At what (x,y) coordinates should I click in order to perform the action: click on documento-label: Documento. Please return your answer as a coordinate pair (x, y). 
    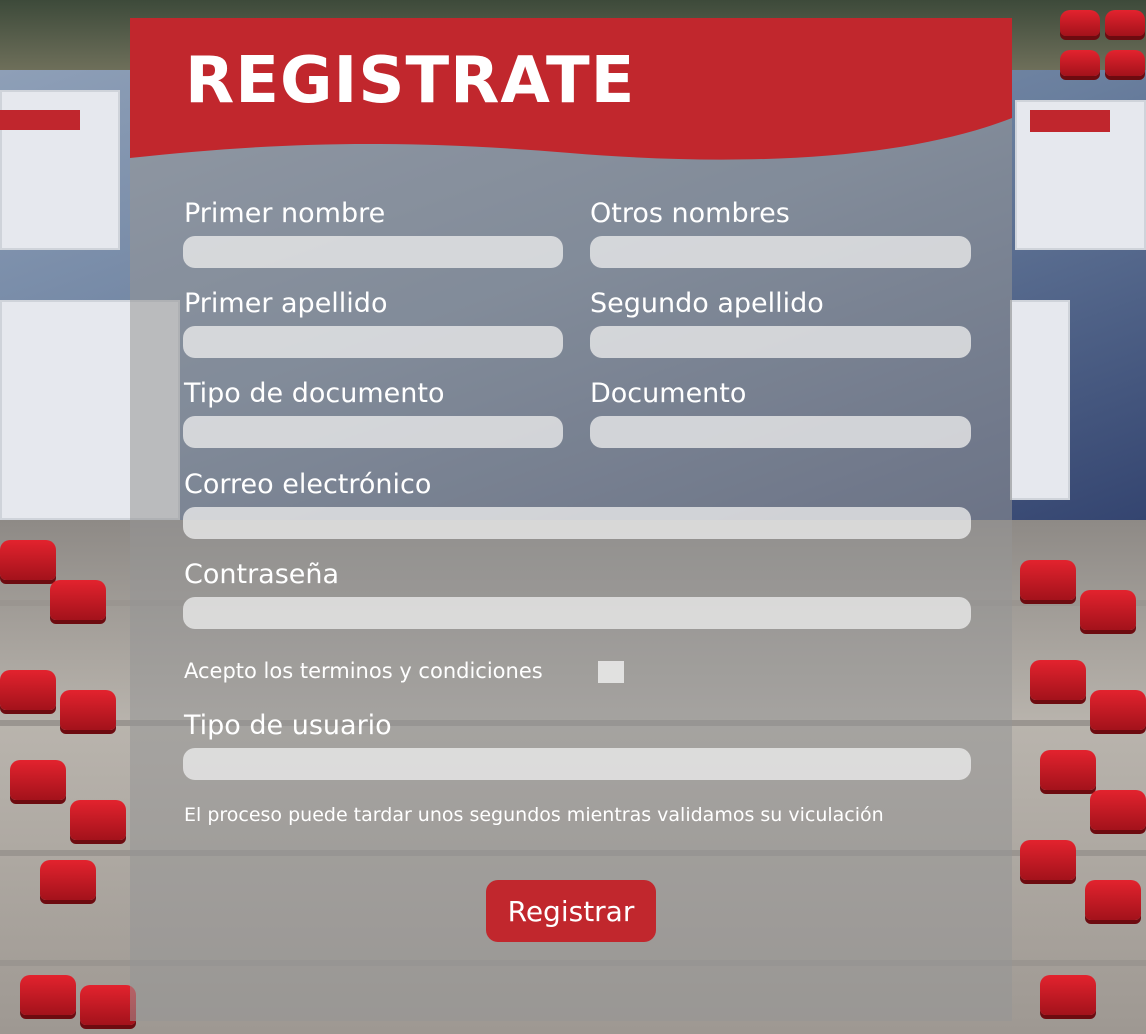
    Looking at the image, I should click on (668, 393).